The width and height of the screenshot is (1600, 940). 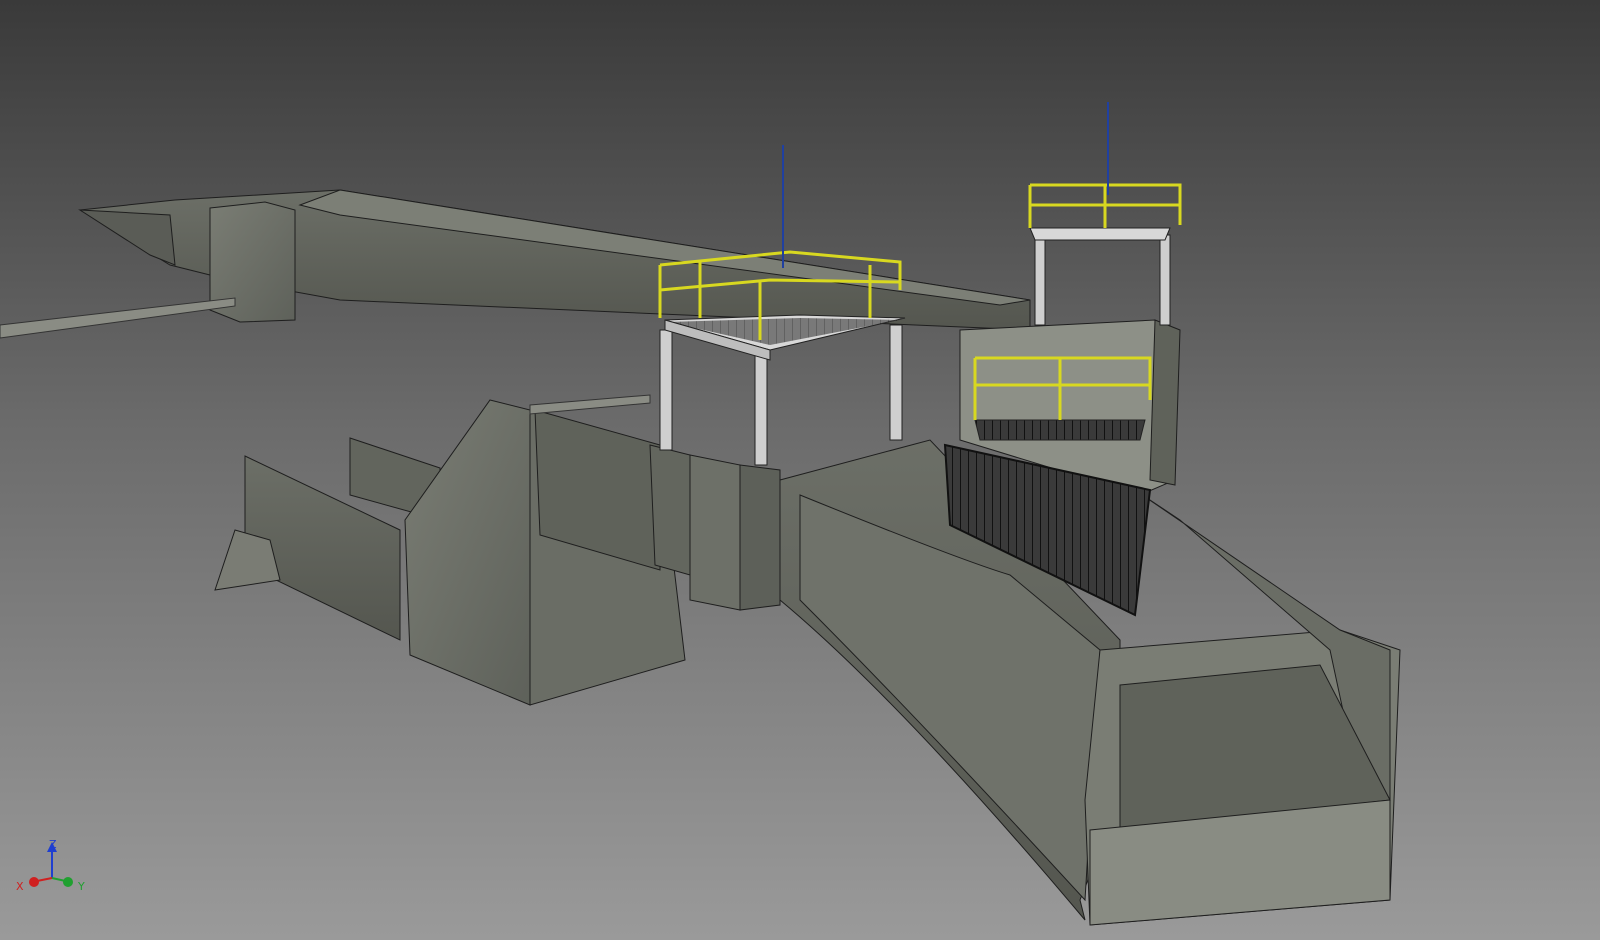 What do you see at coordinates (1105, 205) in the screenshot?
I see `right-platform-railing` at bounding box center [1105, 205].